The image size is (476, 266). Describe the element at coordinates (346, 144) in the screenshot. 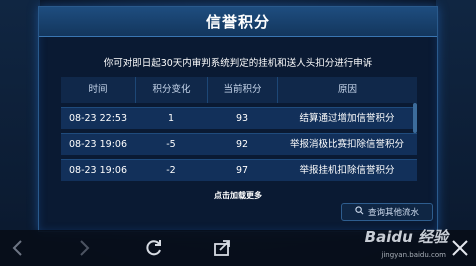

I see `cell-reason: 举报消极比赛扣除信誉积分` at that location.